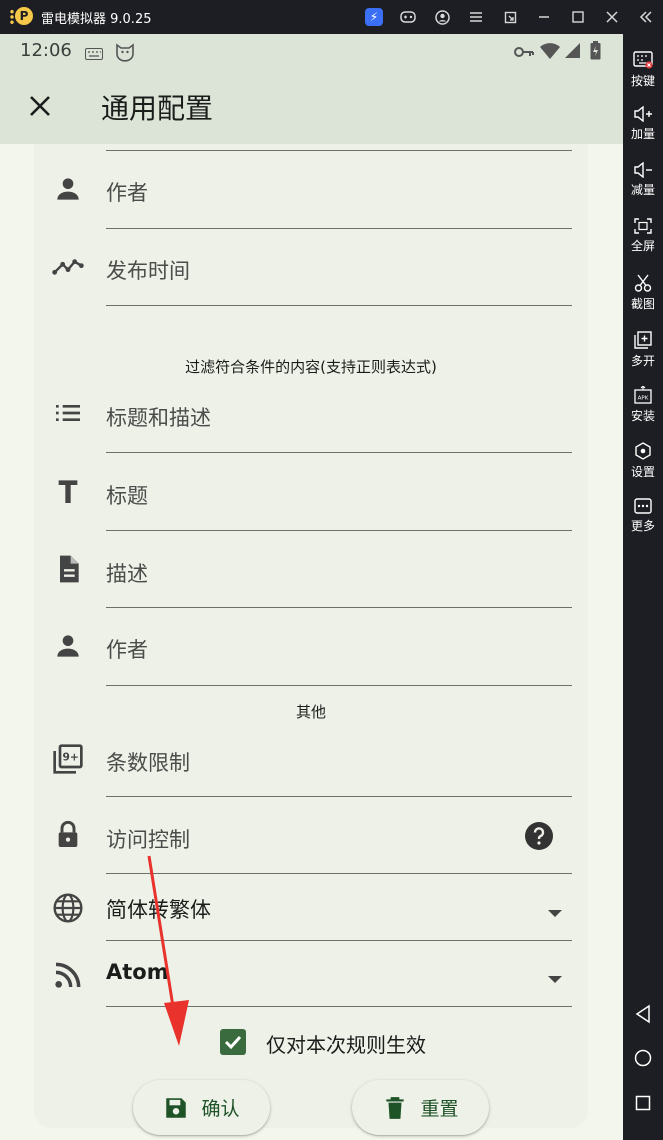 The image size is (663, 1140). What do you see at coordinates (643, 60) in the screenshot?
I see `keyboard-icon` at bounding box center [643, 60].